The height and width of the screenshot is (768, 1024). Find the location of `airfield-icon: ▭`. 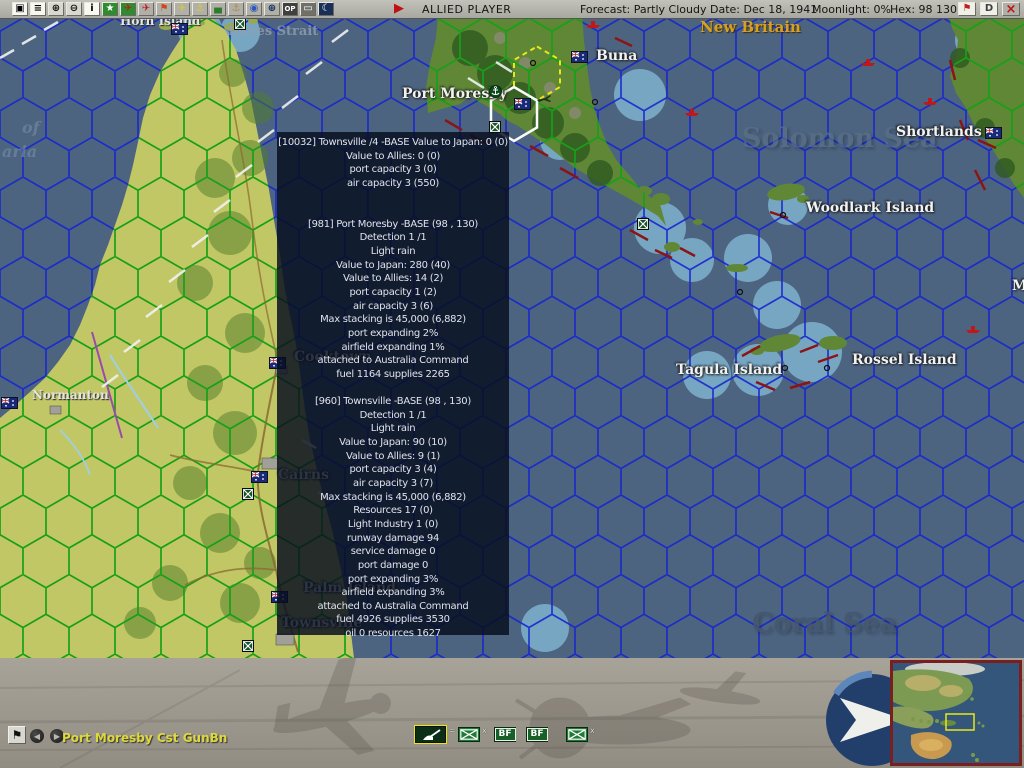

airfield-icon: ▭ is located at coordinates (308, 9).